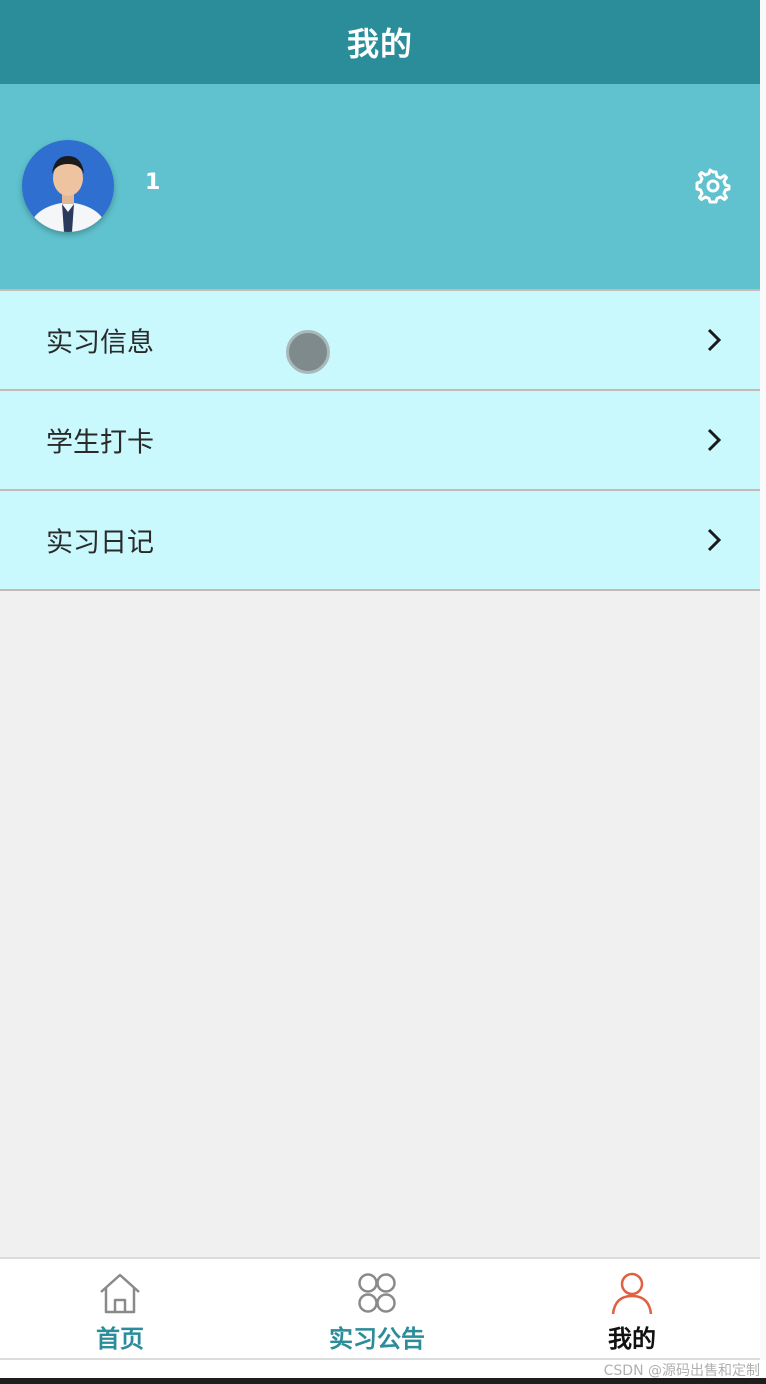  I want to click on watermark: CSDN @源码出售和定制, so click(681, 1371).